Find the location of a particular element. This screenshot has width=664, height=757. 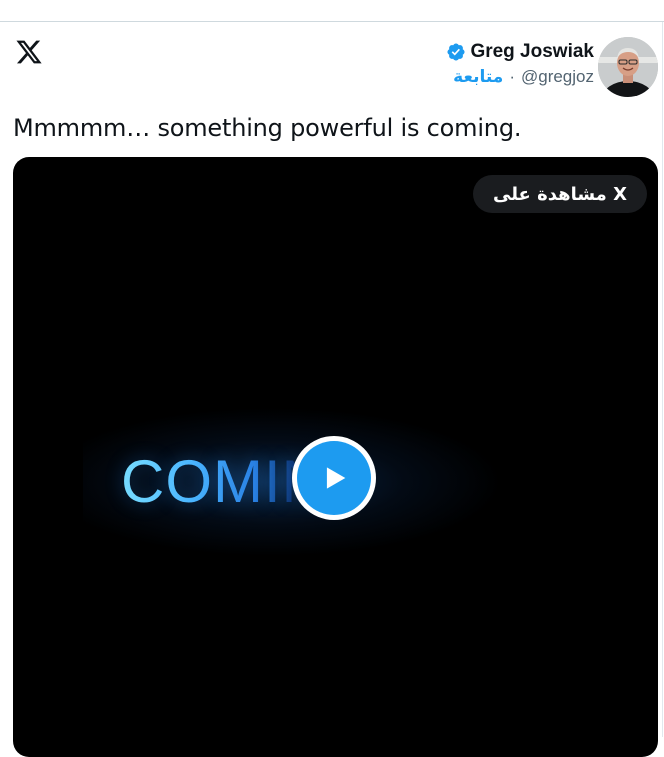

avatar-photo is located at coordinates (628, 67).